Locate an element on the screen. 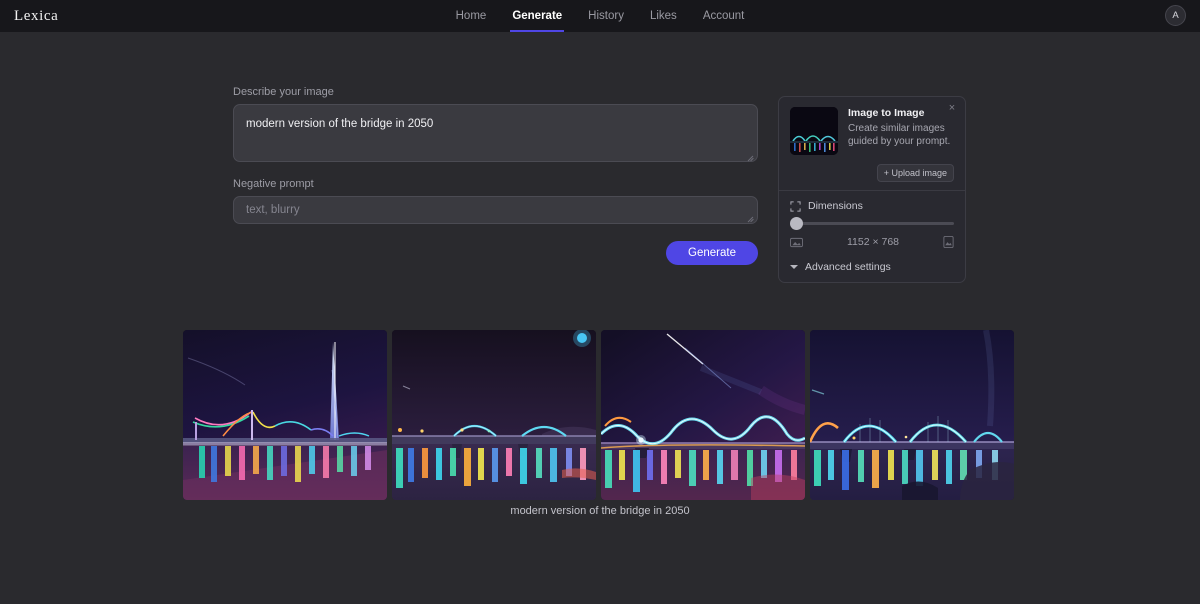 This screenshot has width=1200, height=604. portrait-icon is located at coordinates (948, 242).